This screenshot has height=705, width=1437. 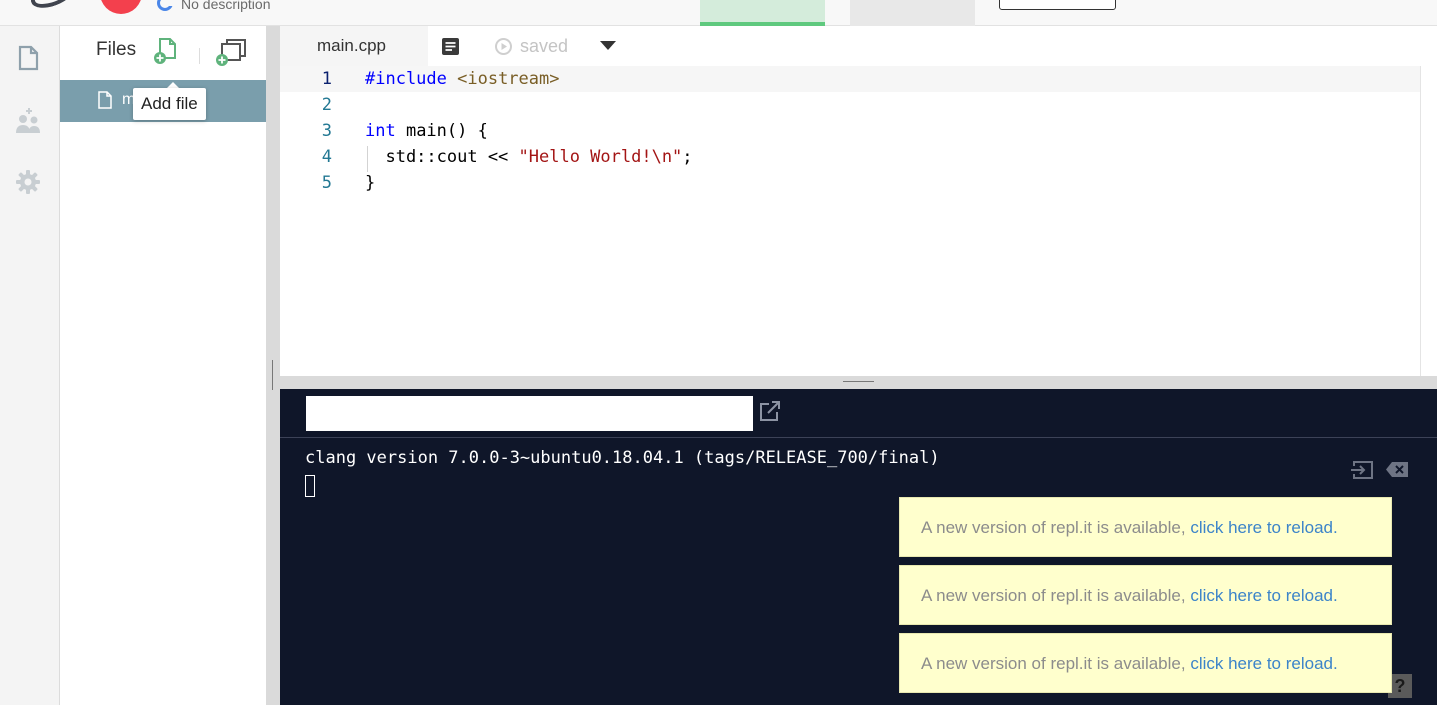 I want to click on chevron-down-icon, so click(x=608, y=45).